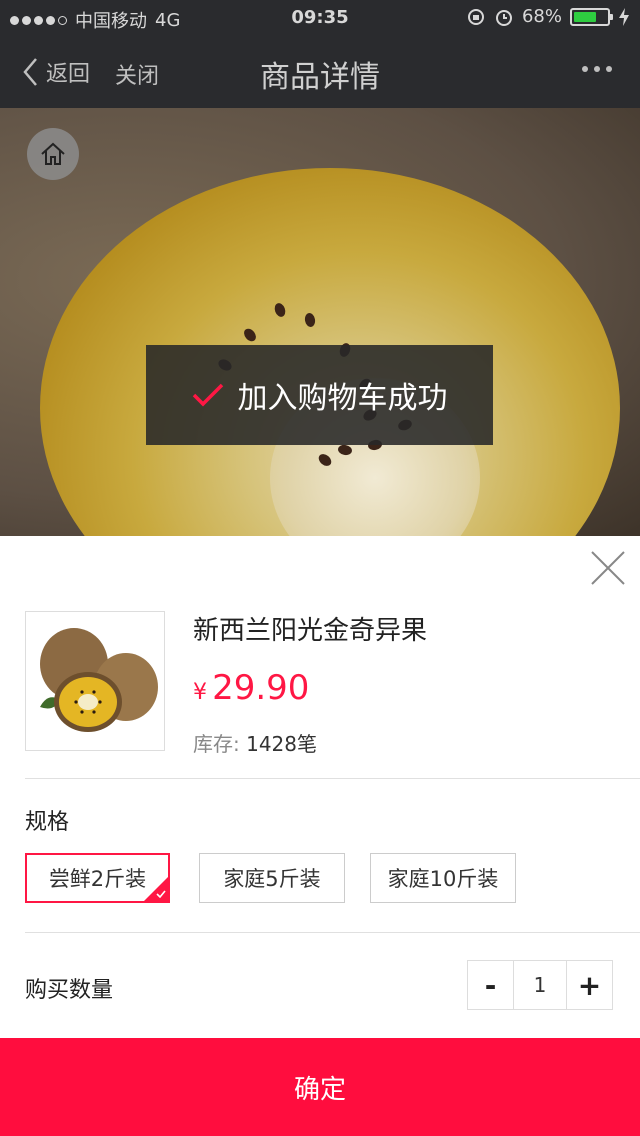  Describe the element at coordinates (47, 822) in the screenshot. I see `spec-title: 规格` at that location.